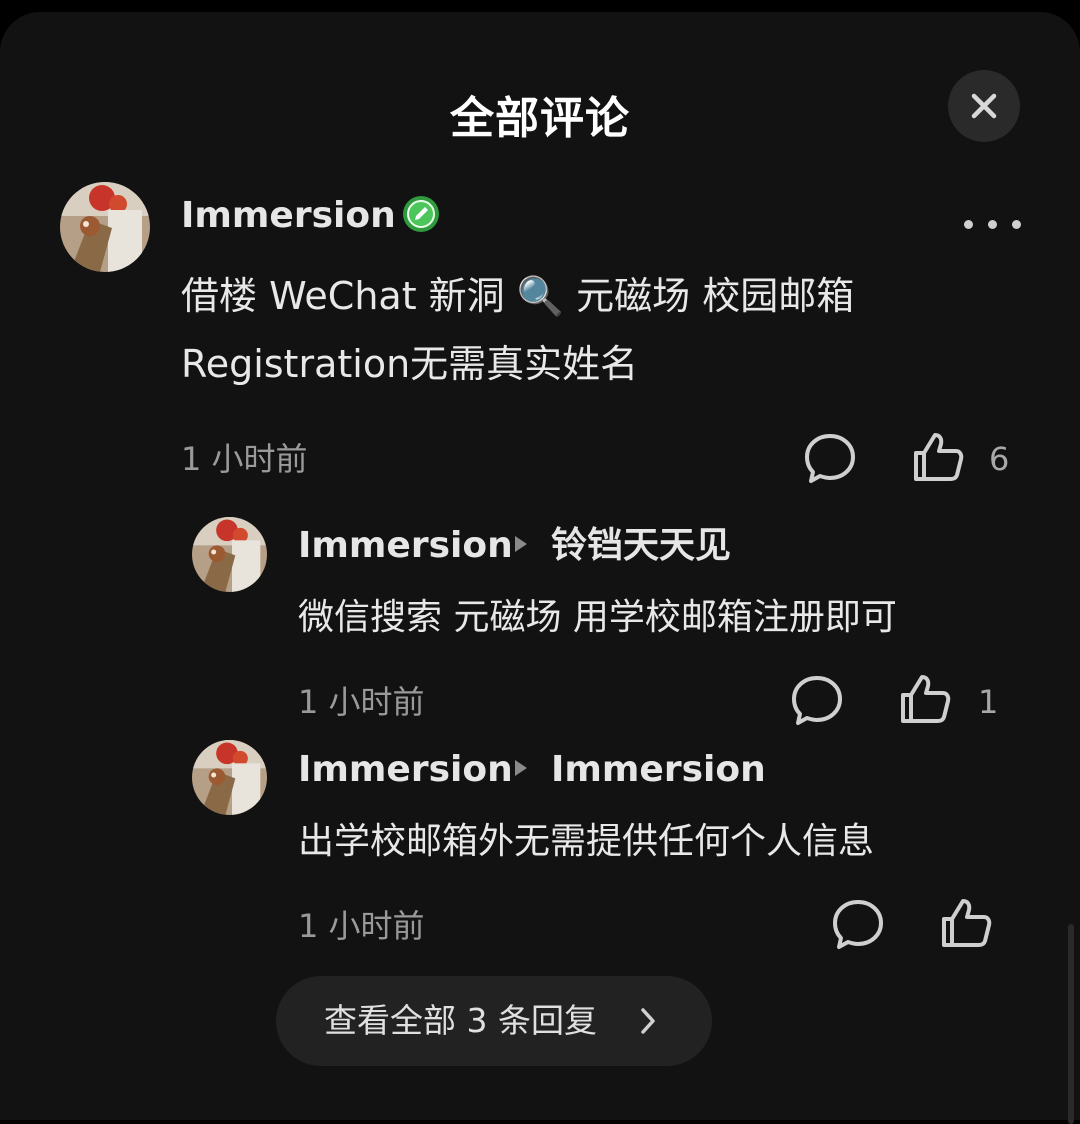 This screenshot has height=1124, width=1080. Describe the element at coordinates (988, 702) in the screenshot. I see `like-count: 1` at that location.